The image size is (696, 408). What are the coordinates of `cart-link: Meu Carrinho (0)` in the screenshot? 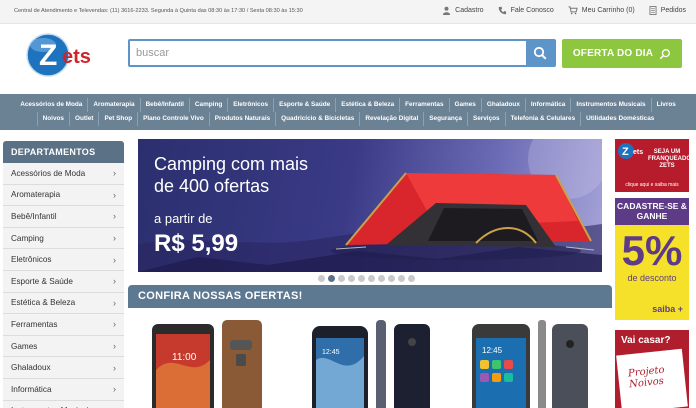 It's located at (601, 10).